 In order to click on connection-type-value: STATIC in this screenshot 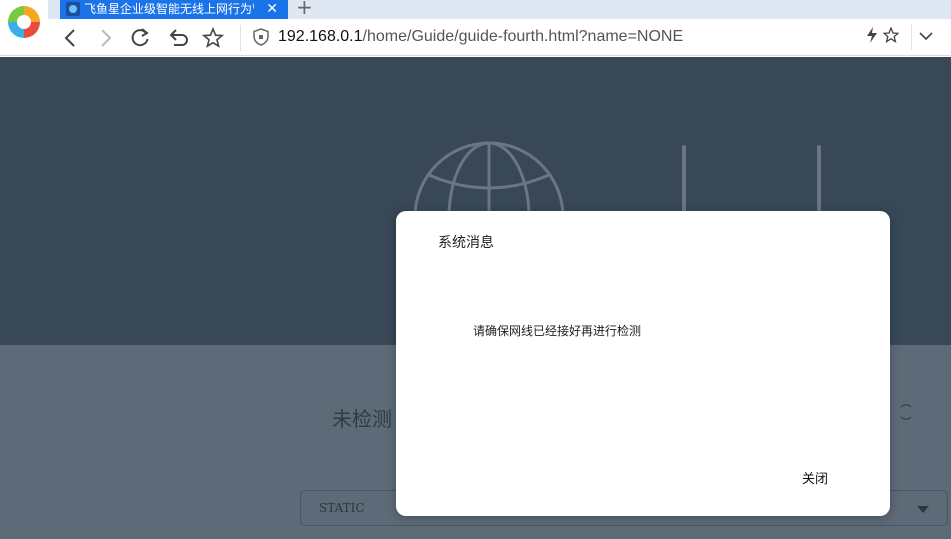, I will do `click(342, 508)`.